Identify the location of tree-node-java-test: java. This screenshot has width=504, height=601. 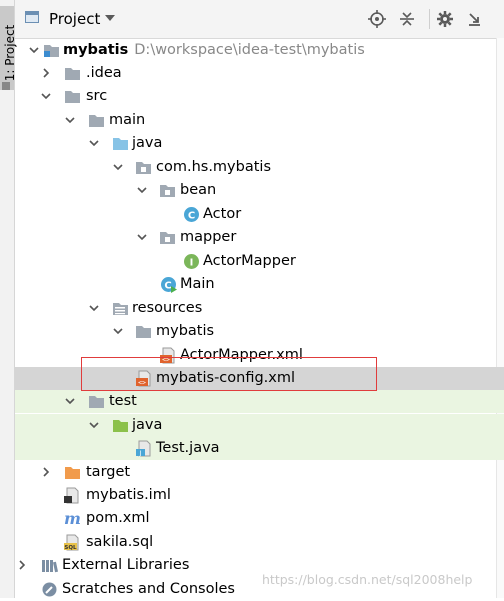
(259, 425).